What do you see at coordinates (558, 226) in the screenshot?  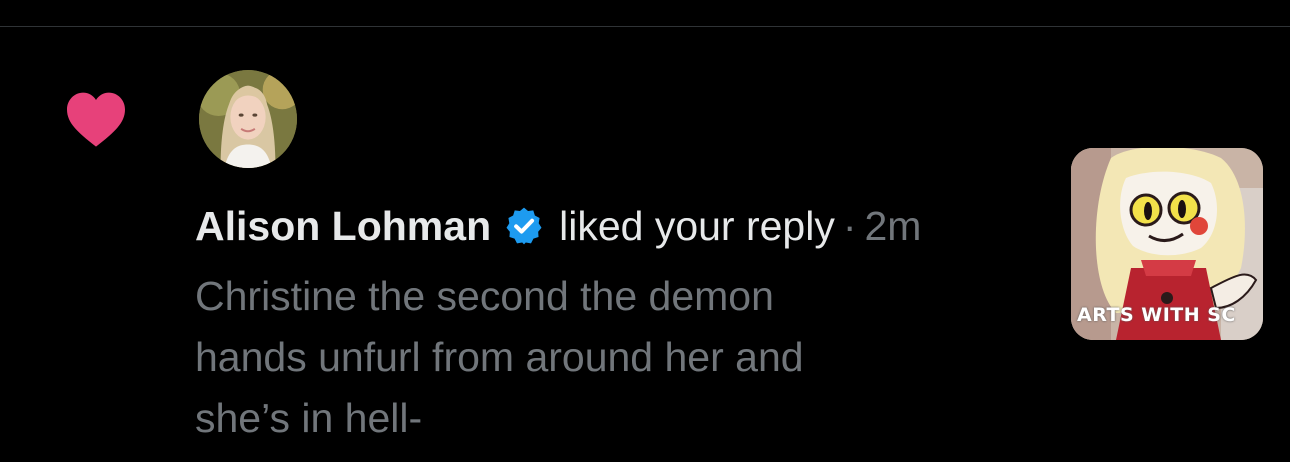 I see `notification-headline: Alison Lohman liked your reply · 2m` at bounding box center [558, 226].